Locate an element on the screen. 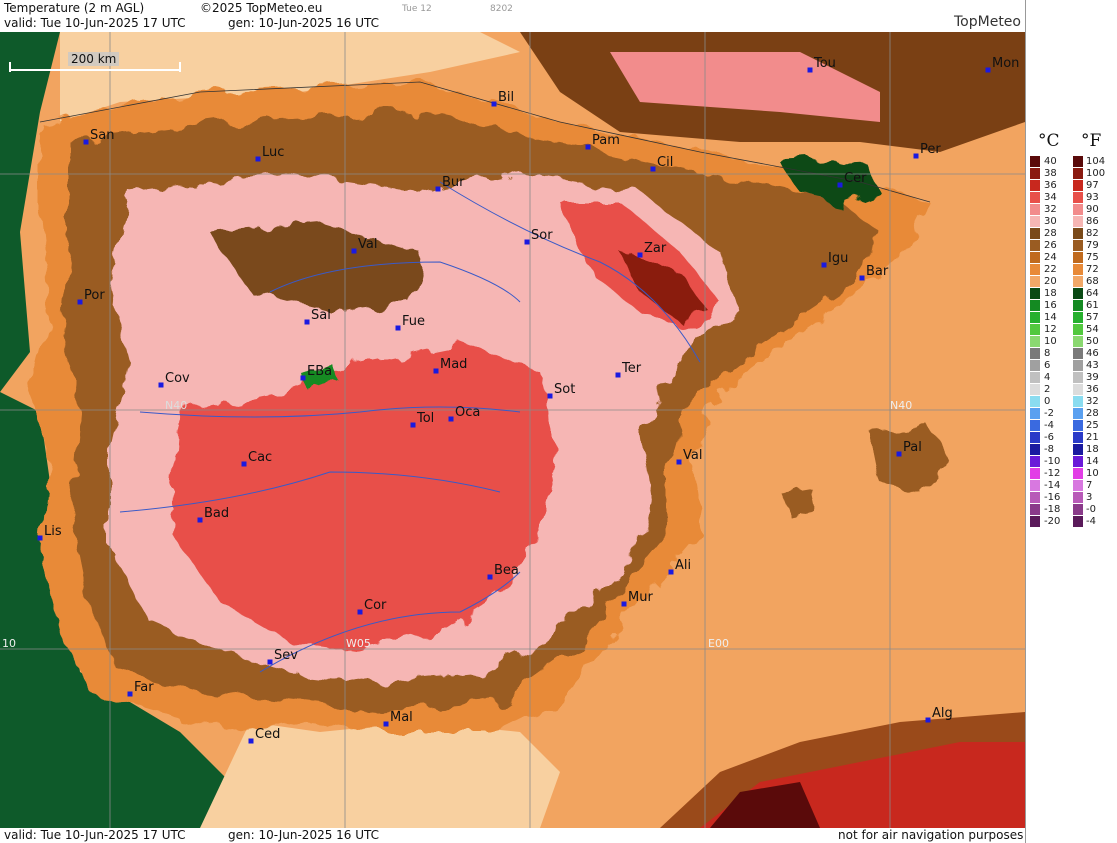 Image resolution: width=1117 pixels, height=843 pixels. legend-value-celsius: -2 is located at coordinates (1049, 413).